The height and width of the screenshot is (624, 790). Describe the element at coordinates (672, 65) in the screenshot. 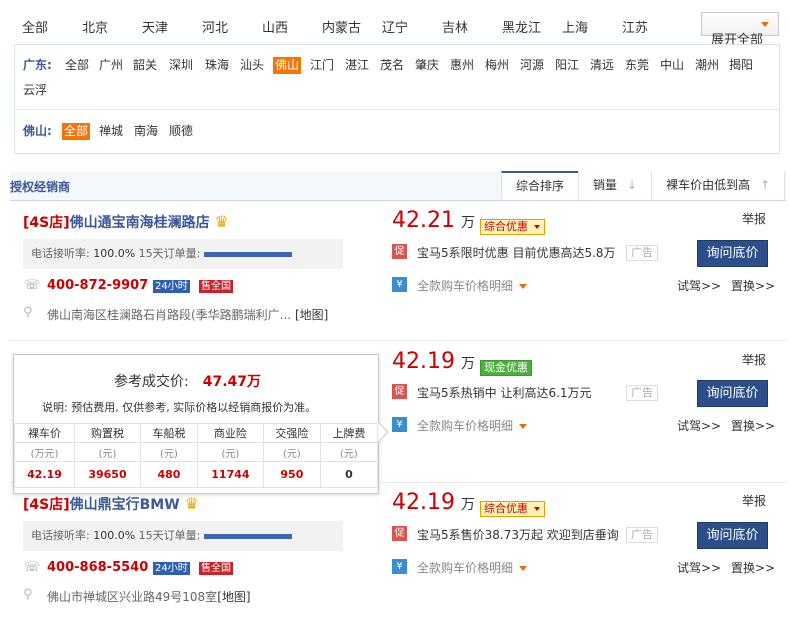

I see `city-item: 中山` at that location.